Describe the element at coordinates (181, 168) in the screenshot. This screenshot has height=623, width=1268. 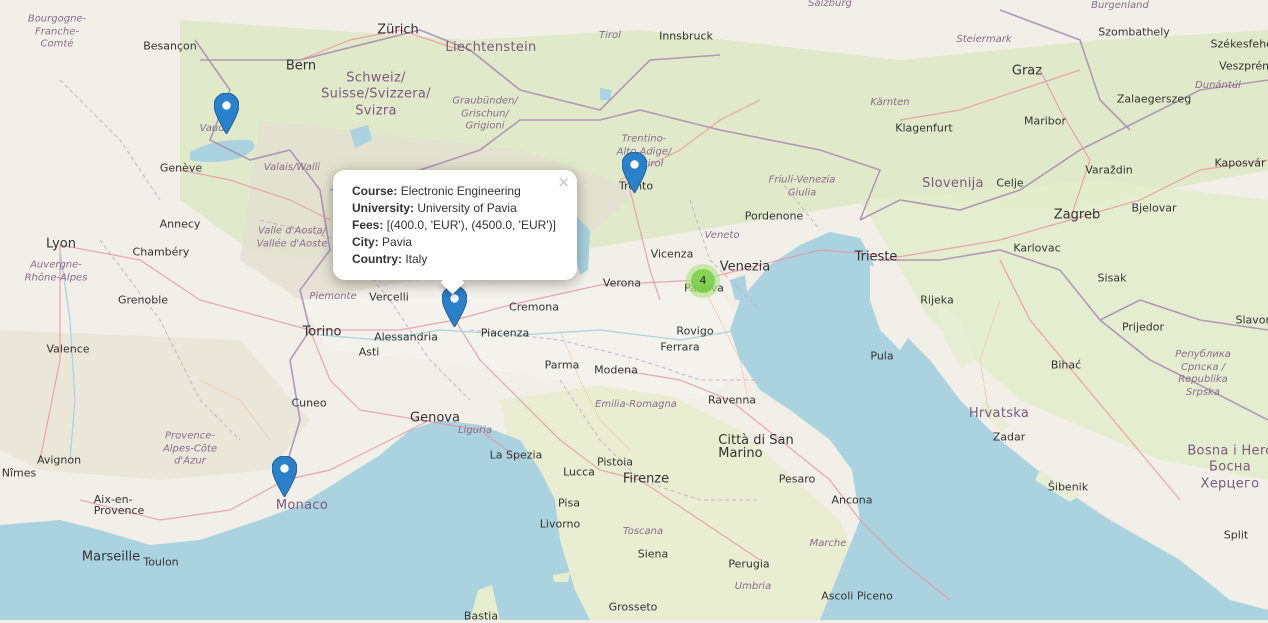
I see `place-label: Genève` at that location.